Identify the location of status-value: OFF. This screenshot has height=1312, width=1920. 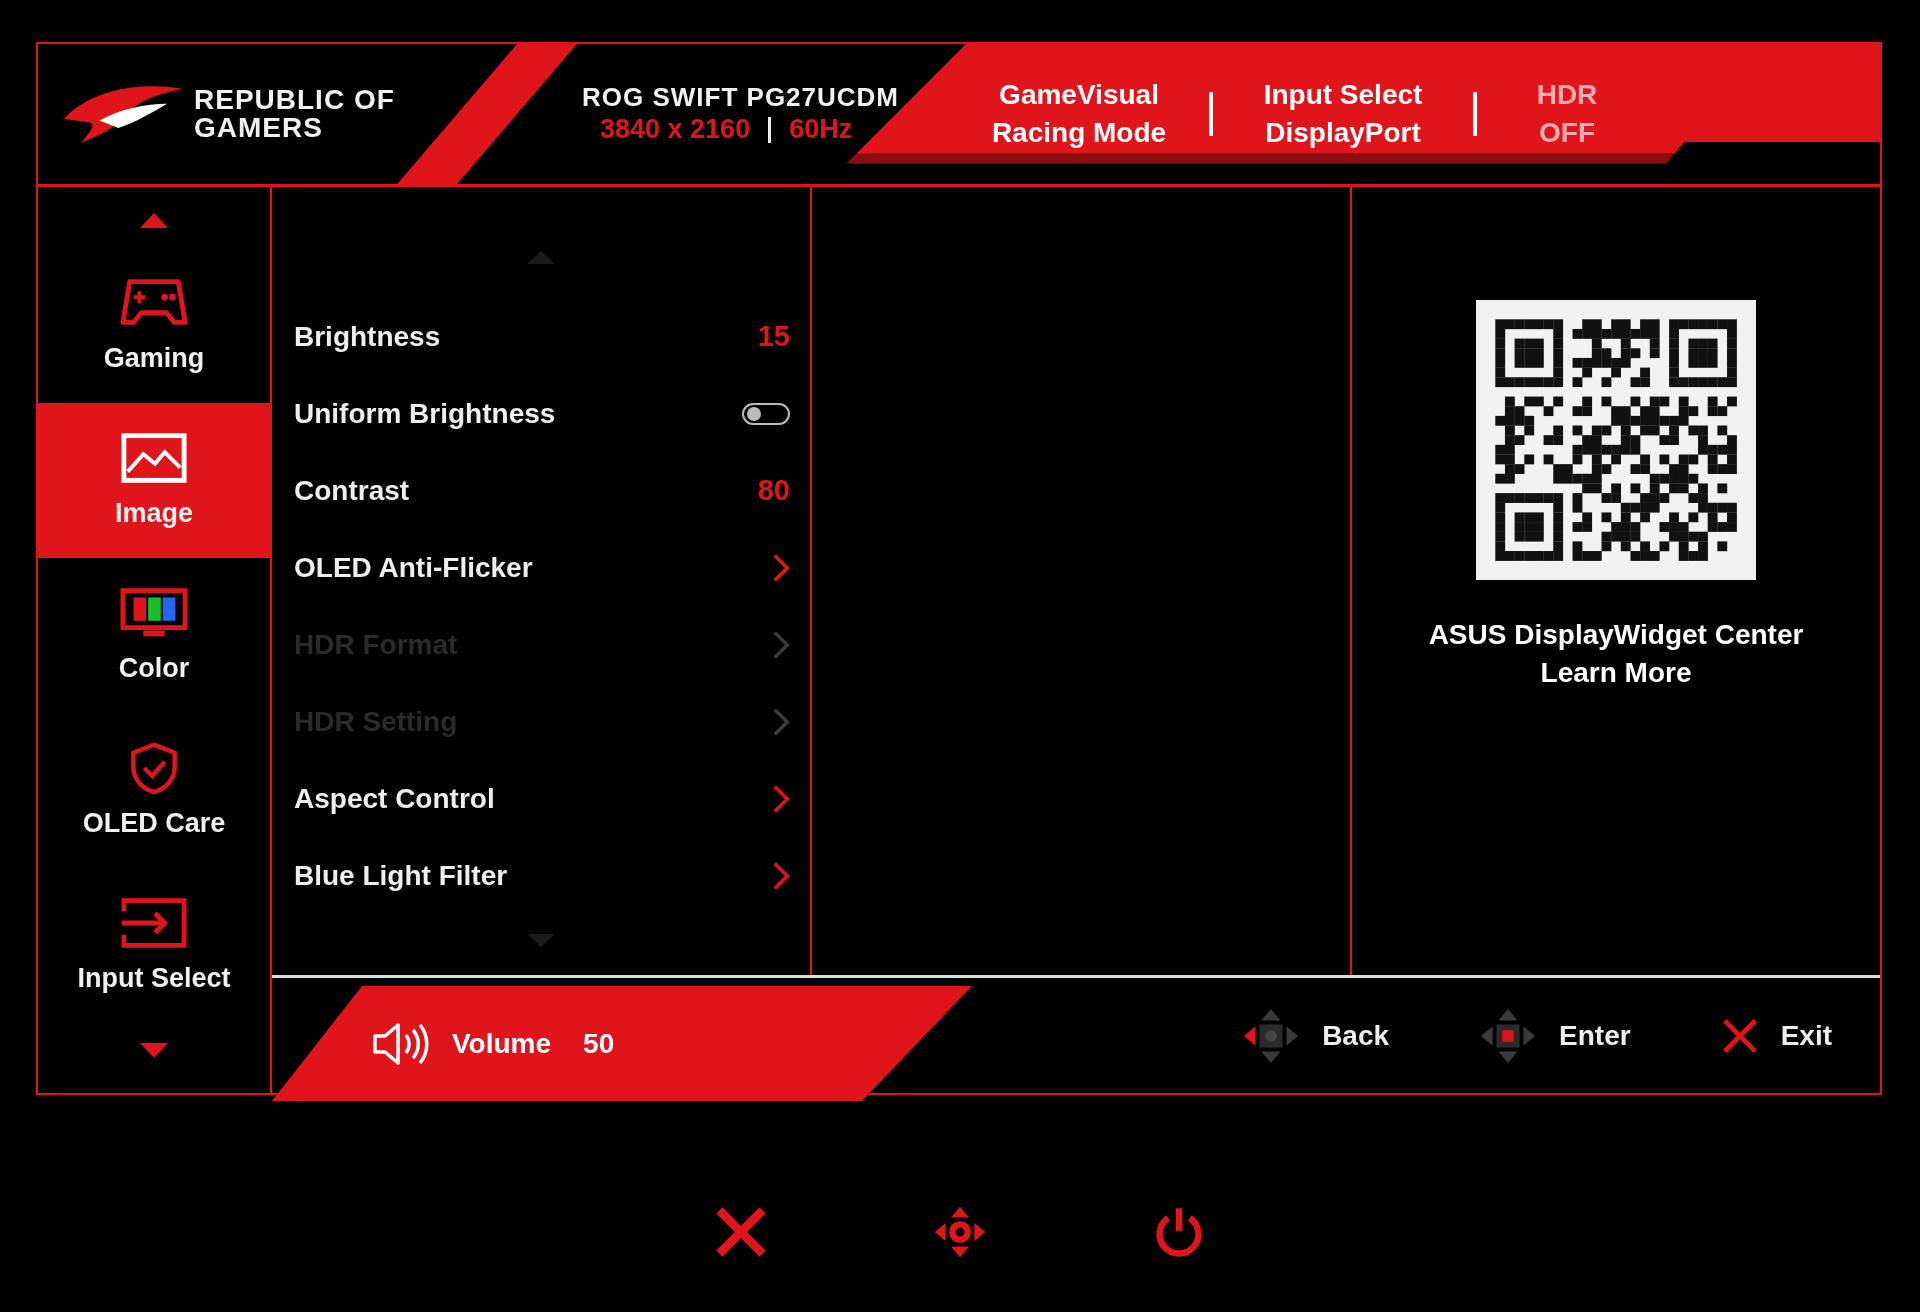
(1567, 133).